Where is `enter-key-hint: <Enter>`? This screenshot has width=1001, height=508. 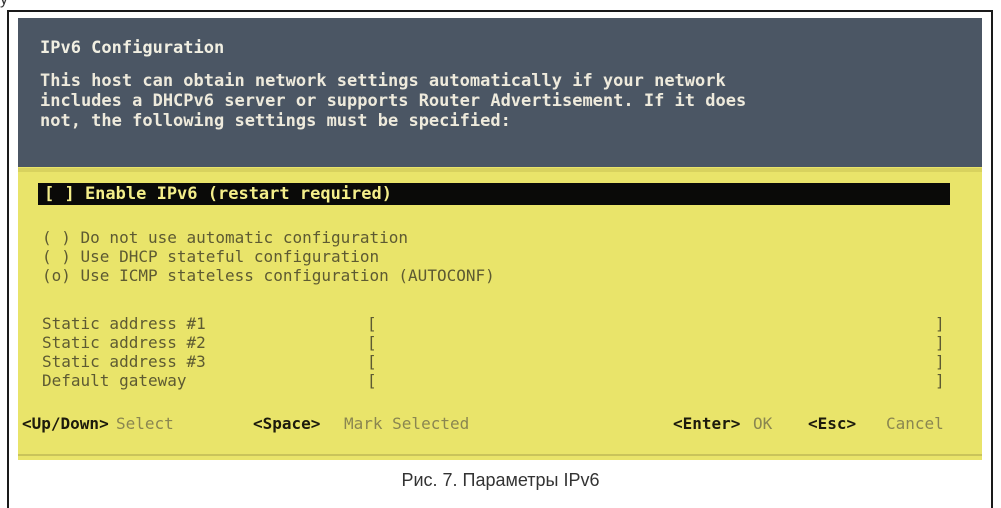 enter-key-hint: <Enter> is located at coordinates (706, 423).